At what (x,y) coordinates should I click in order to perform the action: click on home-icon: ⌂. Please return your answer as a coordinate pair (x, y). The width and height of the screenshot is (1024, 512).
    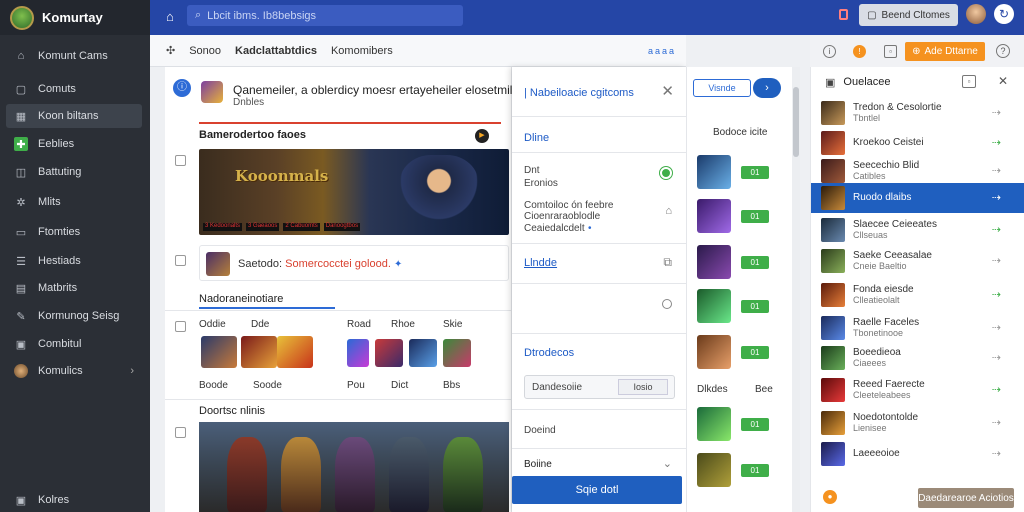
    Looking at the image, I should click on (170, 16).